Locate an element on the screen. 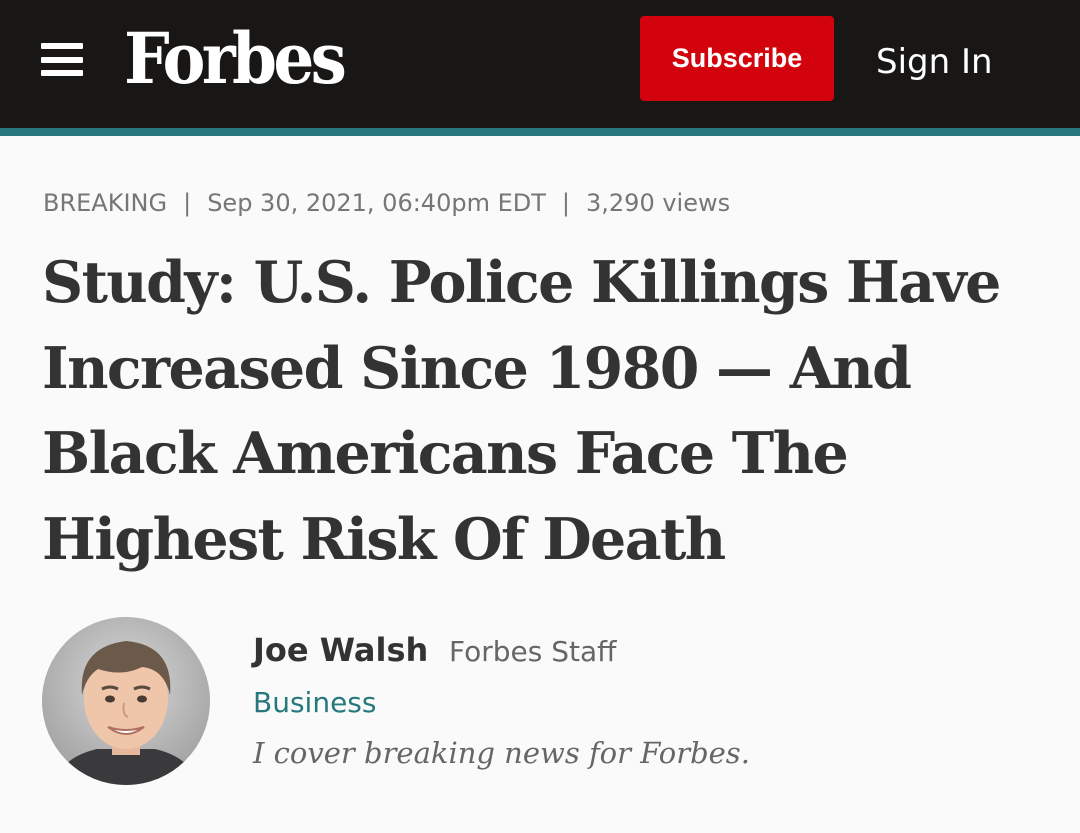 Image resolution: width=1080 pixels, height=833 pixels. author-bio: I cover breaking news for Forbes. is located at coordinates (501, 753).